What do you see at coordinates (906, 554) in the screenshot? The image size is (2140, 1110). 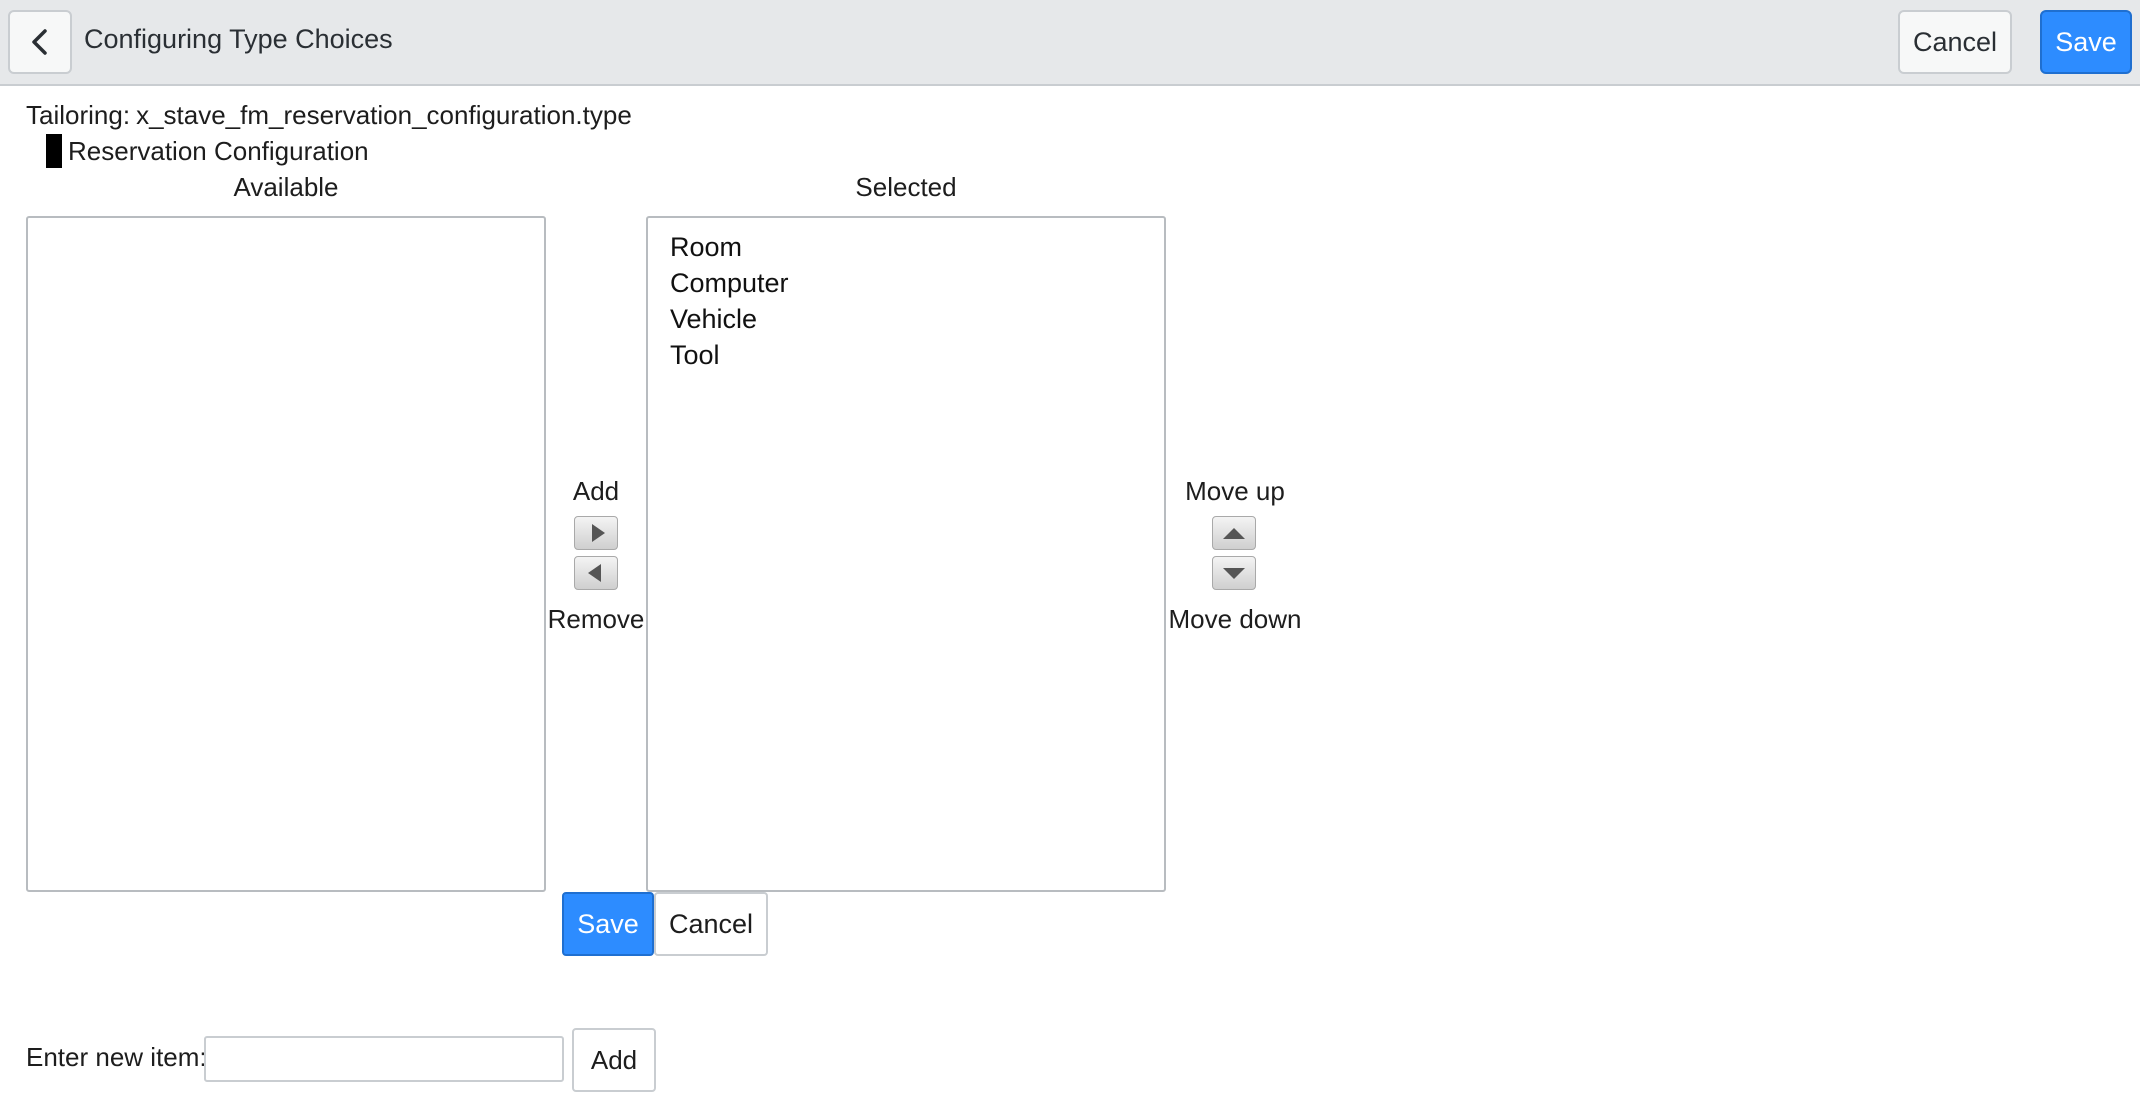 I see `selected-list: Room Computer Vehicle Tool` at bounding box center [906, 554].